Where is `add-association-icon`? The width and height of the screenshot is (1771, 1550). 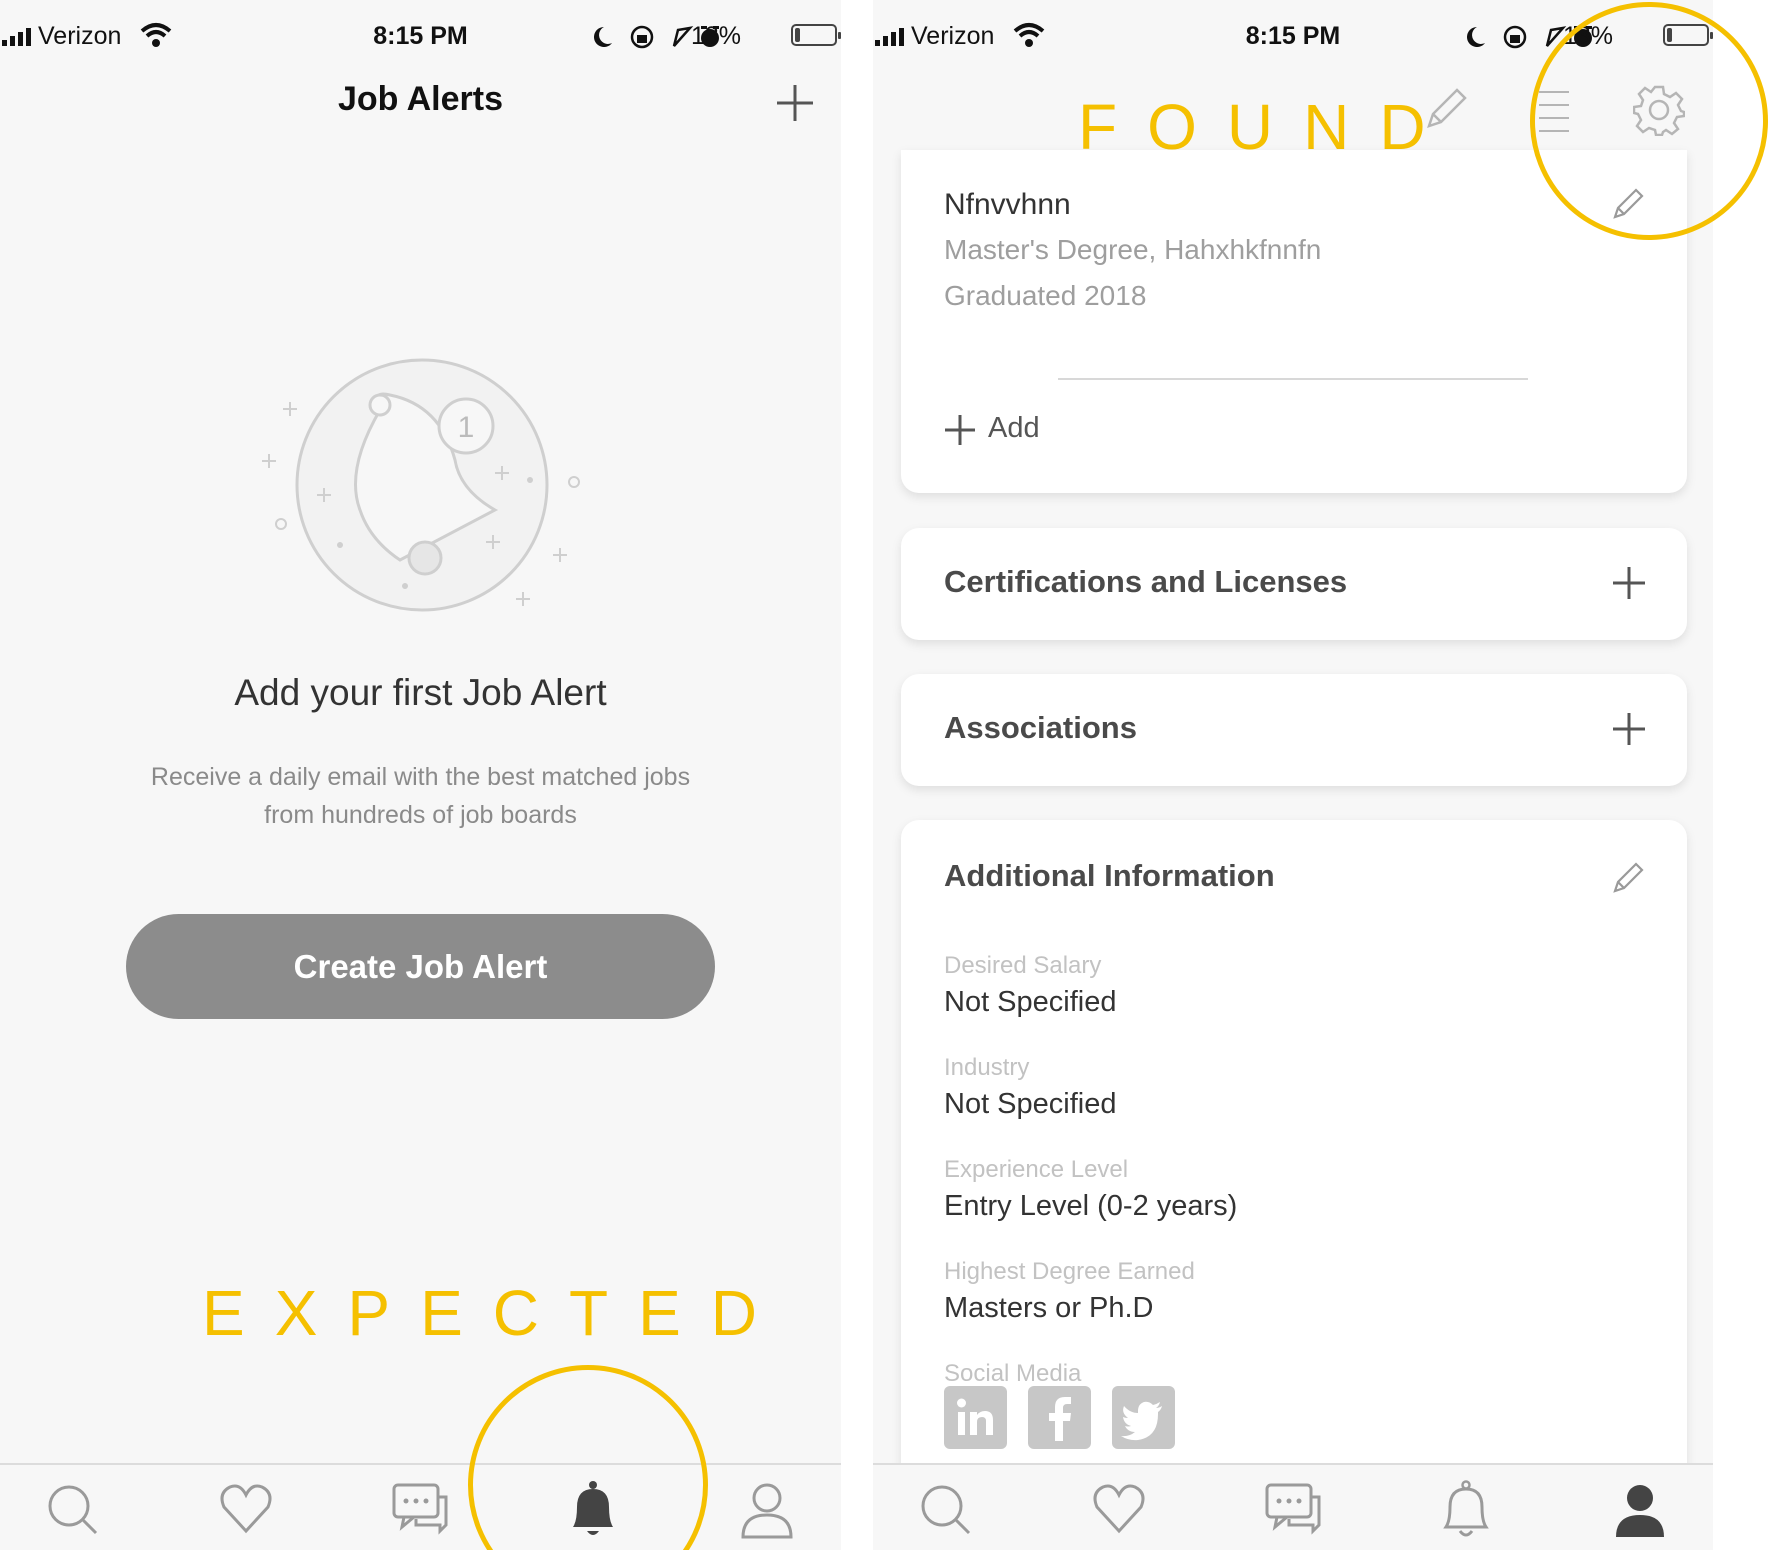
add-association-icon is located at coordinates (1629, 729).